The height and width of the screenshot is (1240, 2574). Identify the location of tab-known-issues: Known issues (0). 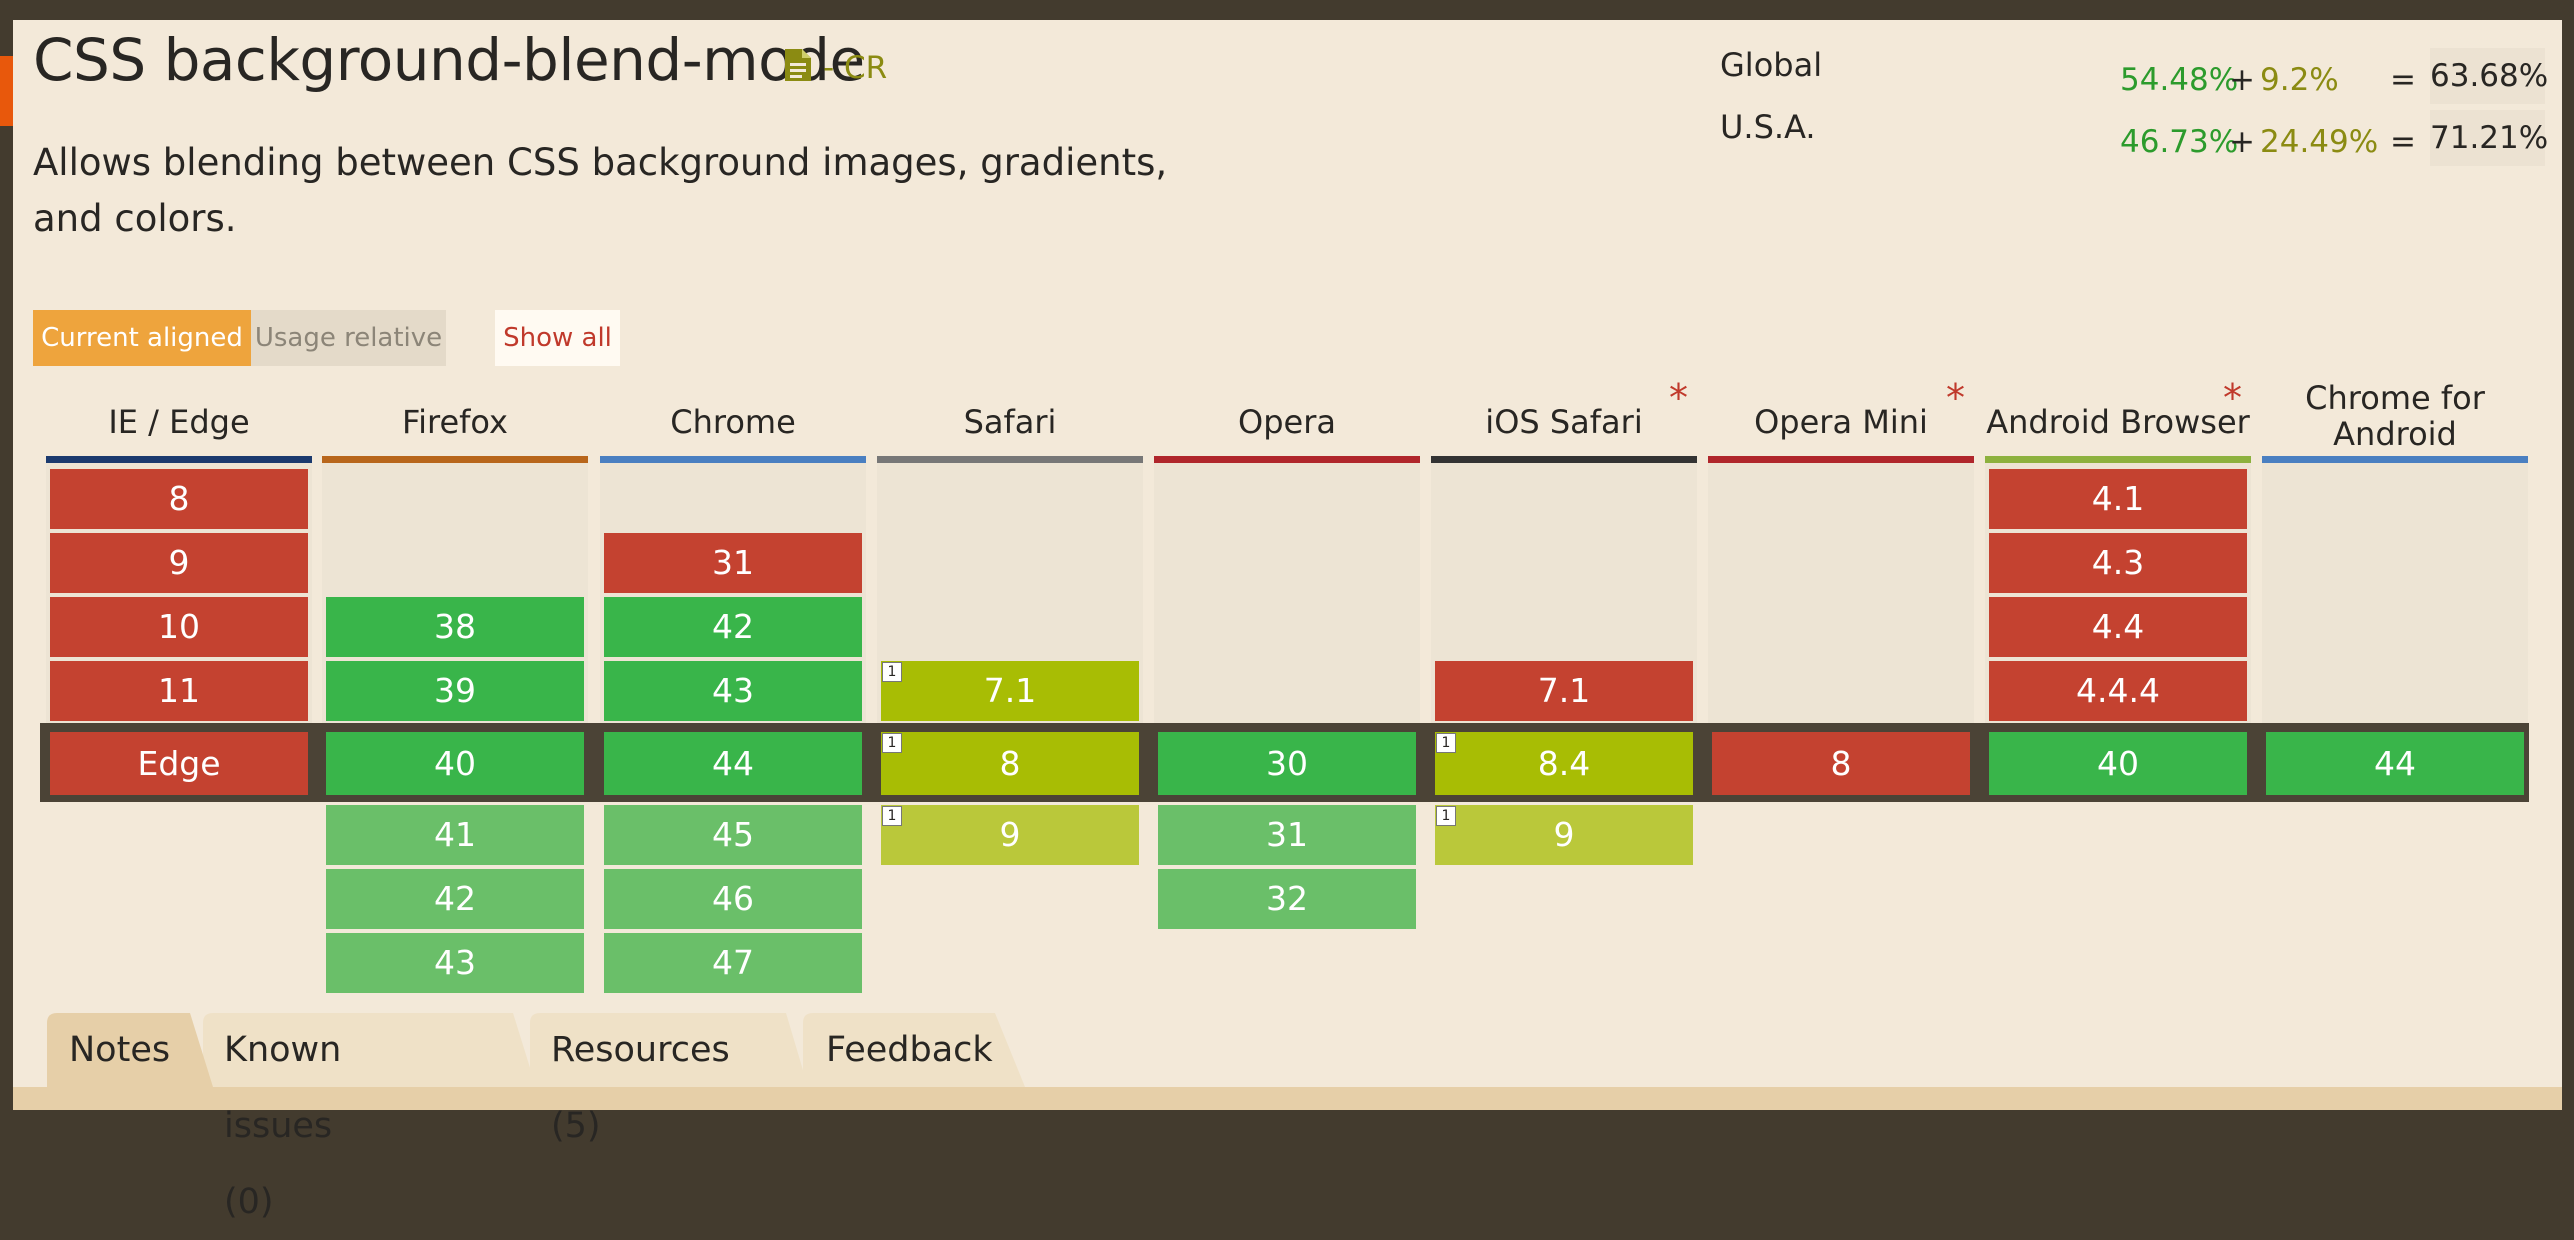
(282, 1117).